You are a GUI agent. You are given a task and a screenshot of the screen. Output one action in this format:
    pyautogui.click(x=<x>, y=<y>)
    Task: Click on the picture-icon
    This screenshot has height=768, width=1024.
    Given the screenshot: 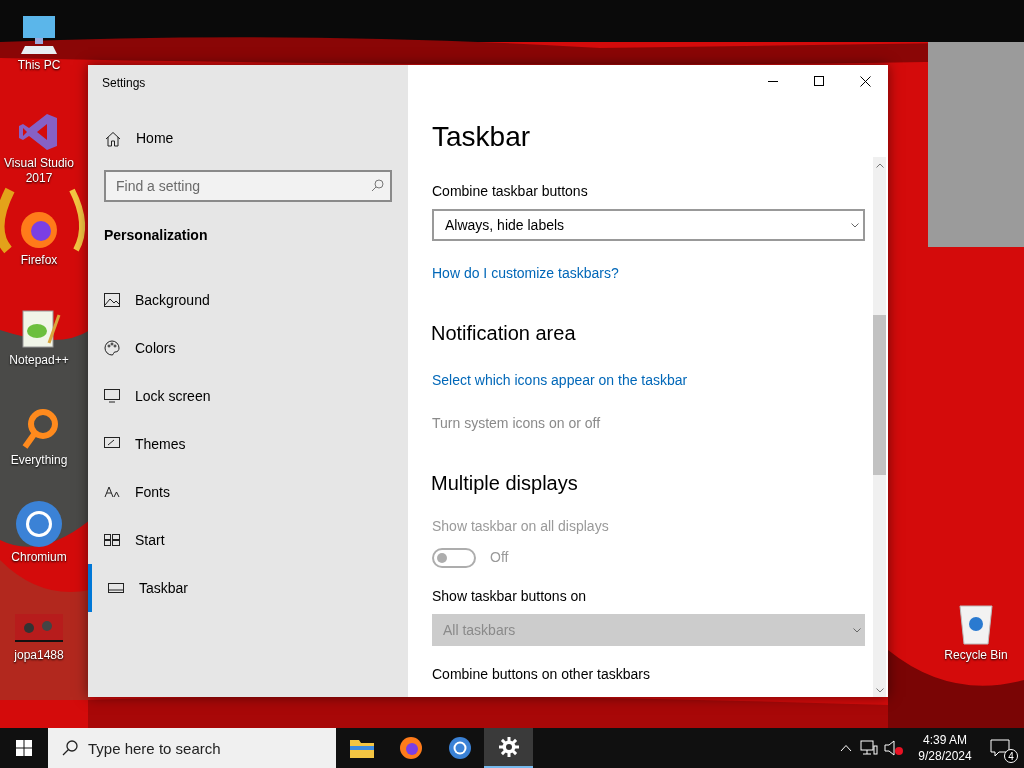 What is the action you would take?
    pyautogui.click(x=112, y=300)
    